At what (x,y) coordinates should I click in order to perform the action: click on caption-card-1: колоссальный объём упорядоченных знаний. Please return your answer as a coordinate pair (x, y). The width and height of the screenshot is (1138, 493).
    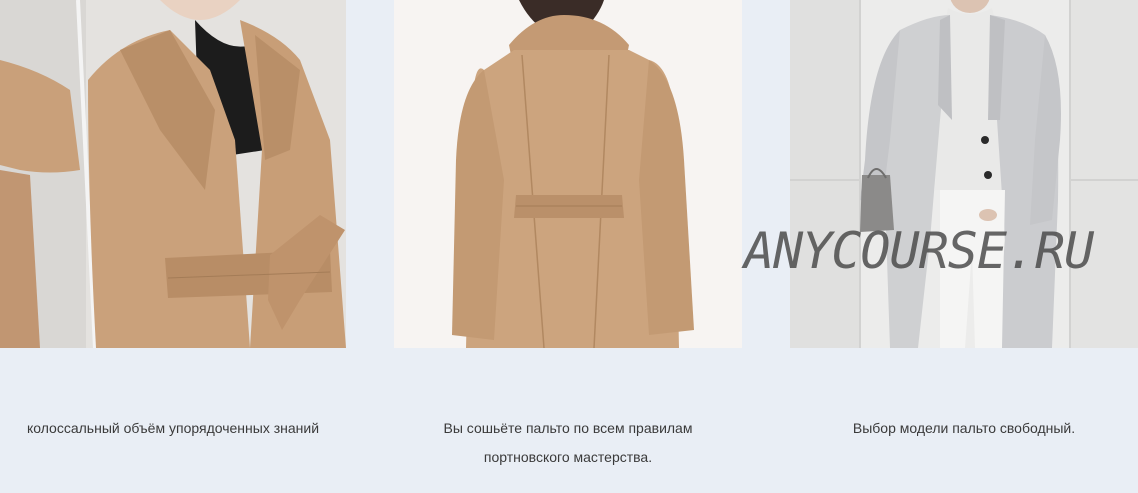
    Looking at the image, I should click on (173, 428).